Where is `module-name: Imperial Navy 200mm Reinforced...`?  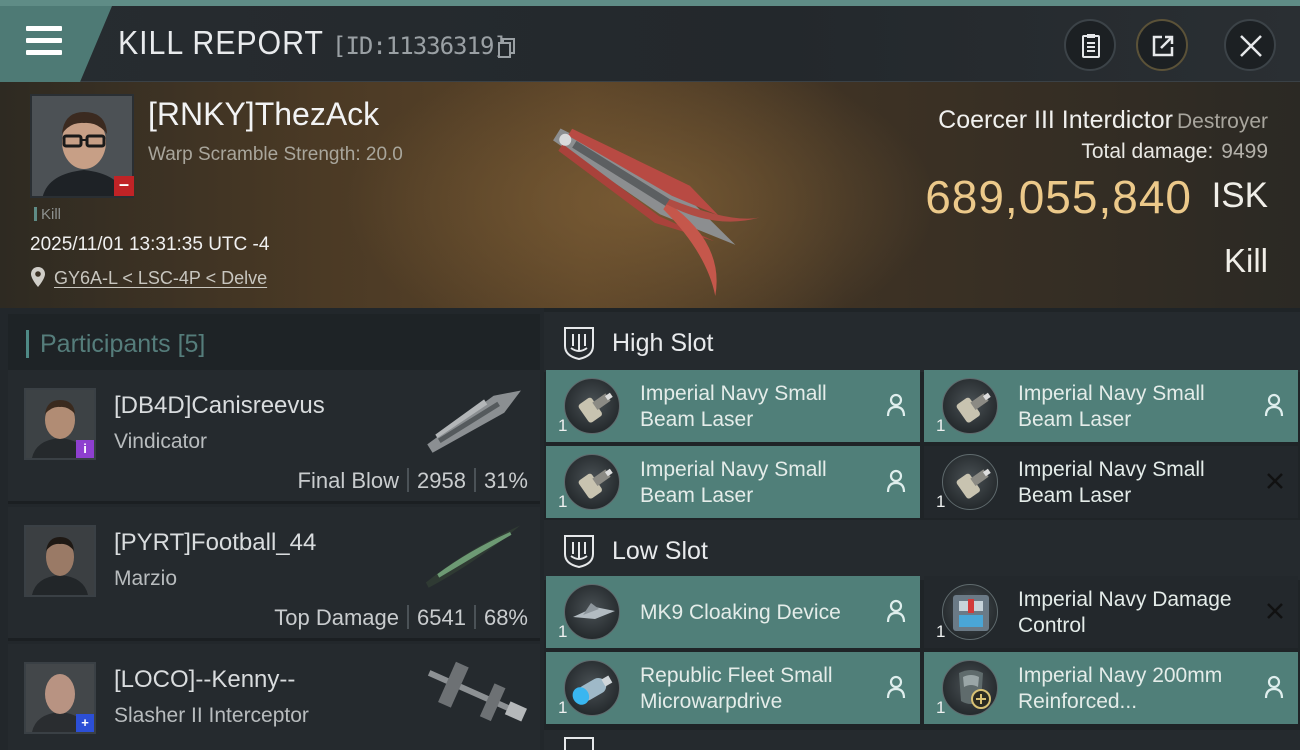
module-name: Imperial Navy 200mm Reinforced... is located at coordinates (1120, 688).